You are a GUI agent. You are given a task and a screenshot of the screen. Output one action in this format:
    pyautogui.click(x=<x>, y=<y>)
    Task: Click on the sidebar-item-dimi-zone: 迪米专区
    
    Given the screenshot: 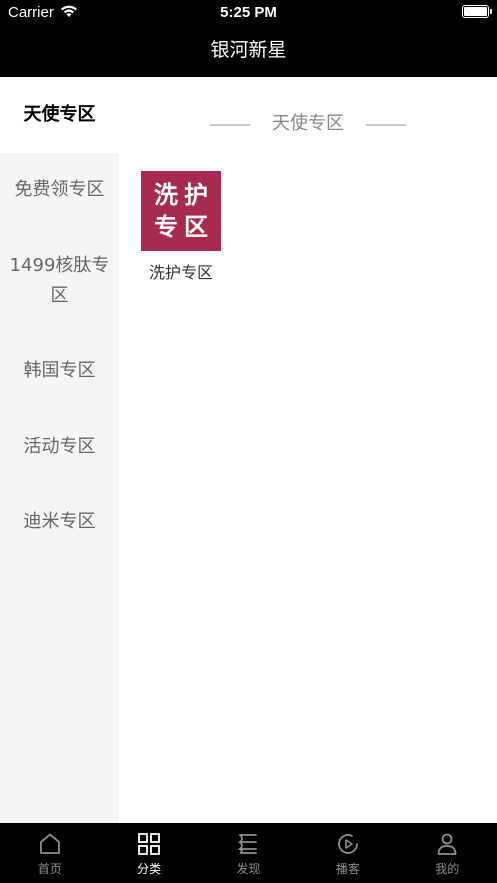 What is the action you would take?
    pyautogui.click(x=59, y=522)
    